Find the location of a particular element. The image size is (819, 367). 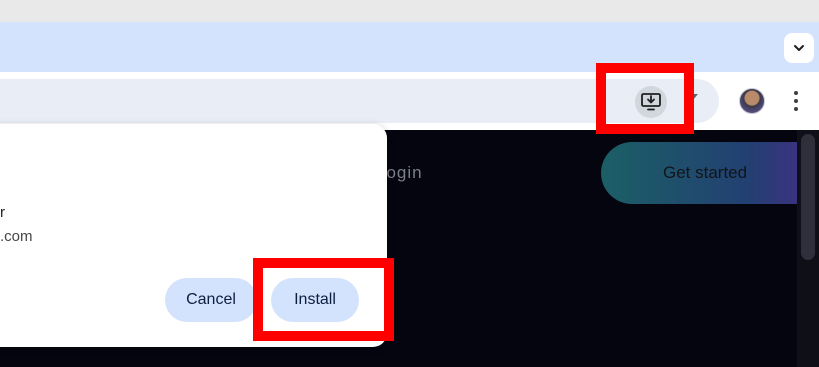

dialog-app-domain: .com is located at coordinates (16, 236).